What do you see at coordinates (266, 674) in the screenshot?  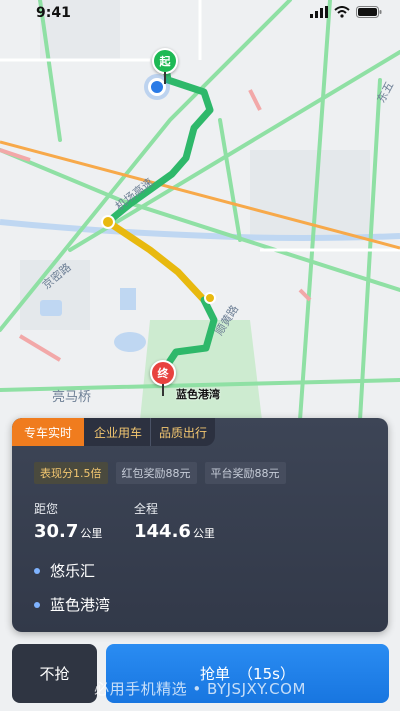 I see `grab-order-countdown: （15s）` at bounding box center [266, 674].